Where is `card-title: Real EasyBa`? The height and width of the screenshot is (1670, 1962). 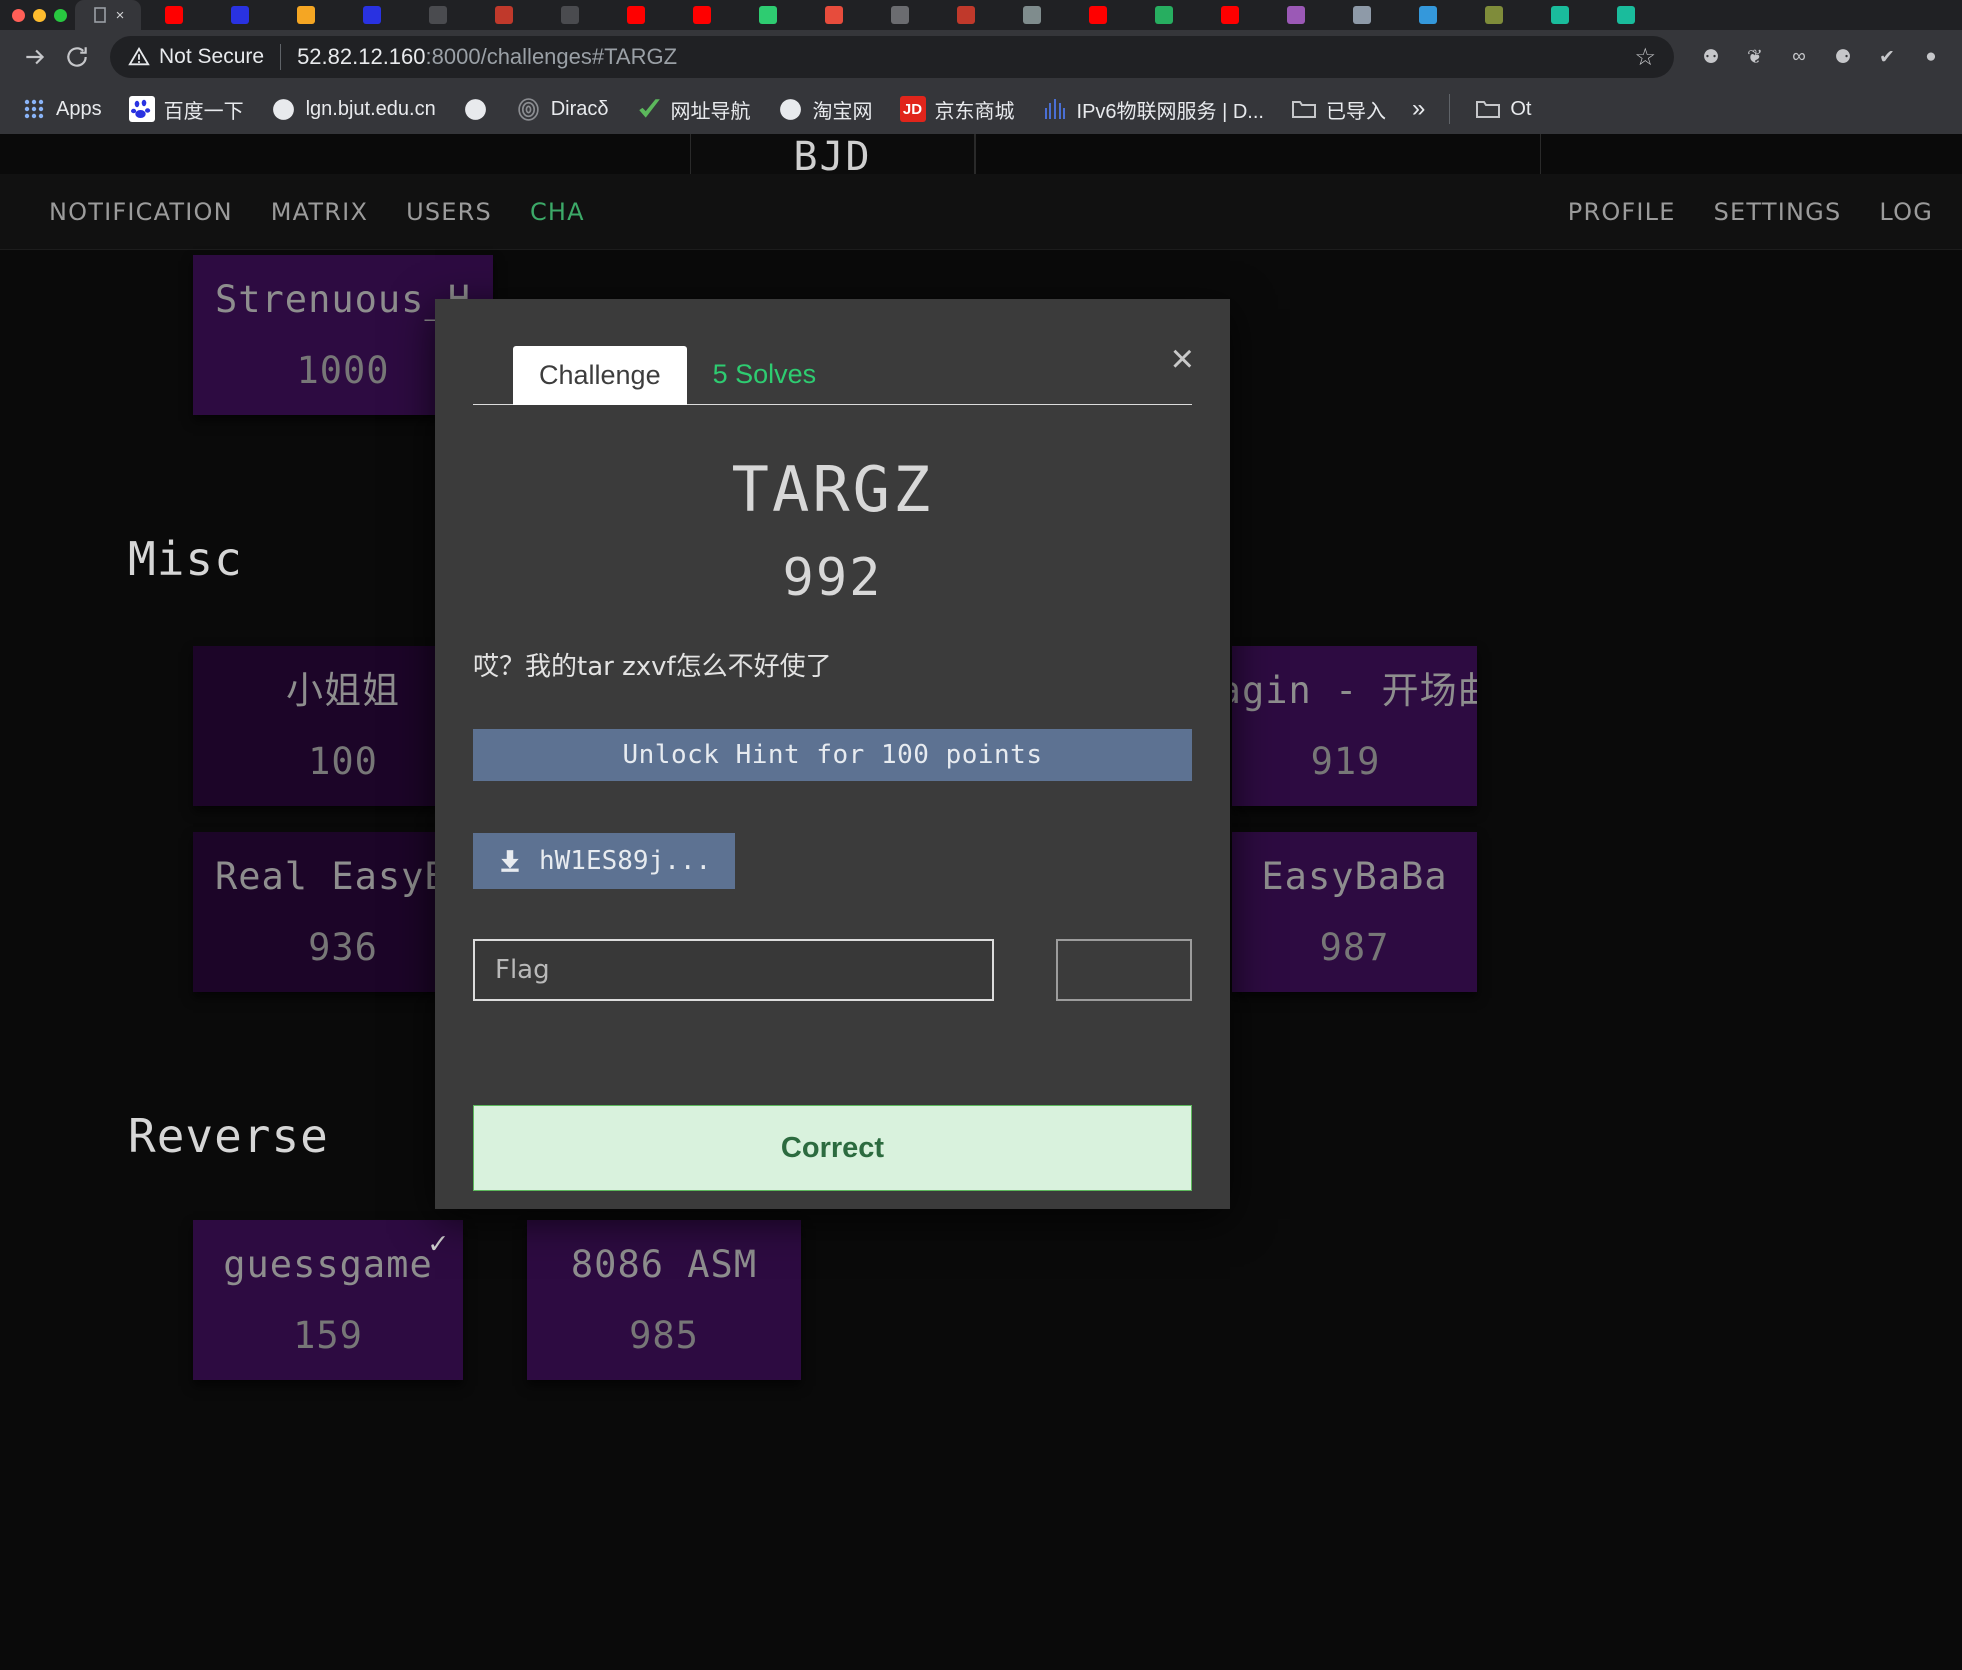
card-title: Real EasyBa is located at coordinates (343, 877).